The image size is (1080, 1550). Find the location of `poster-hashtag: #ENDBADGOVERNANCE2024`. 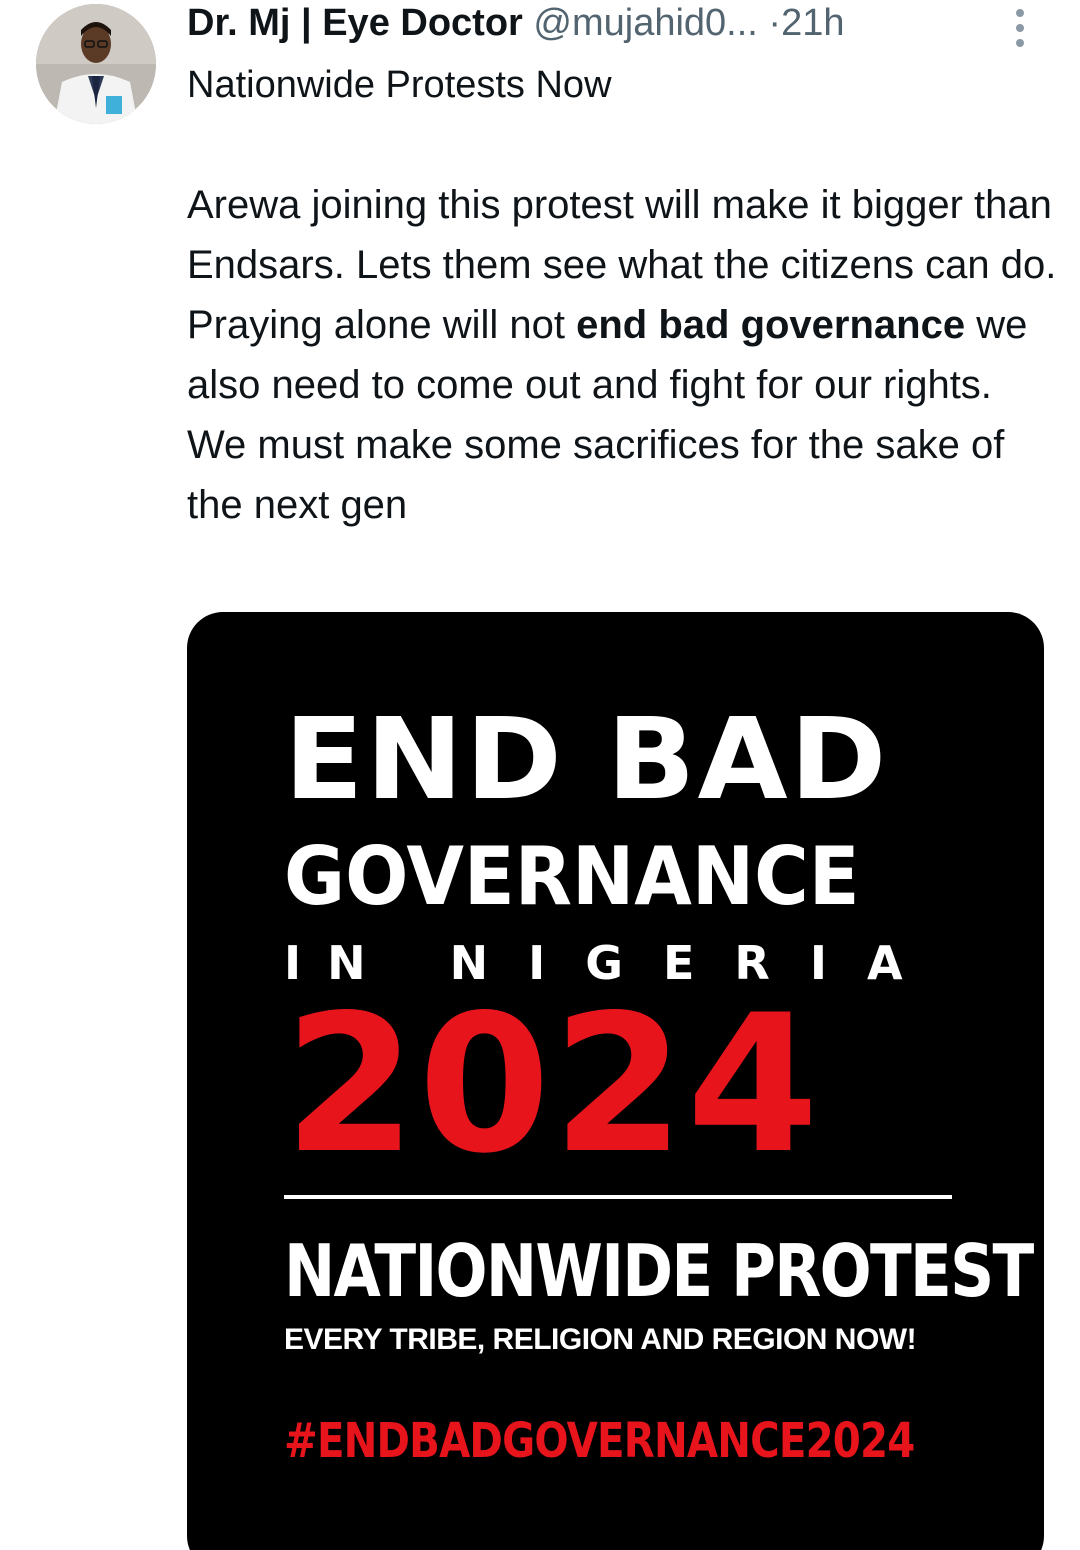

poster-hashtag: #ENDBADGOVERNANCE2024 is located at coordinates (599, 1441).